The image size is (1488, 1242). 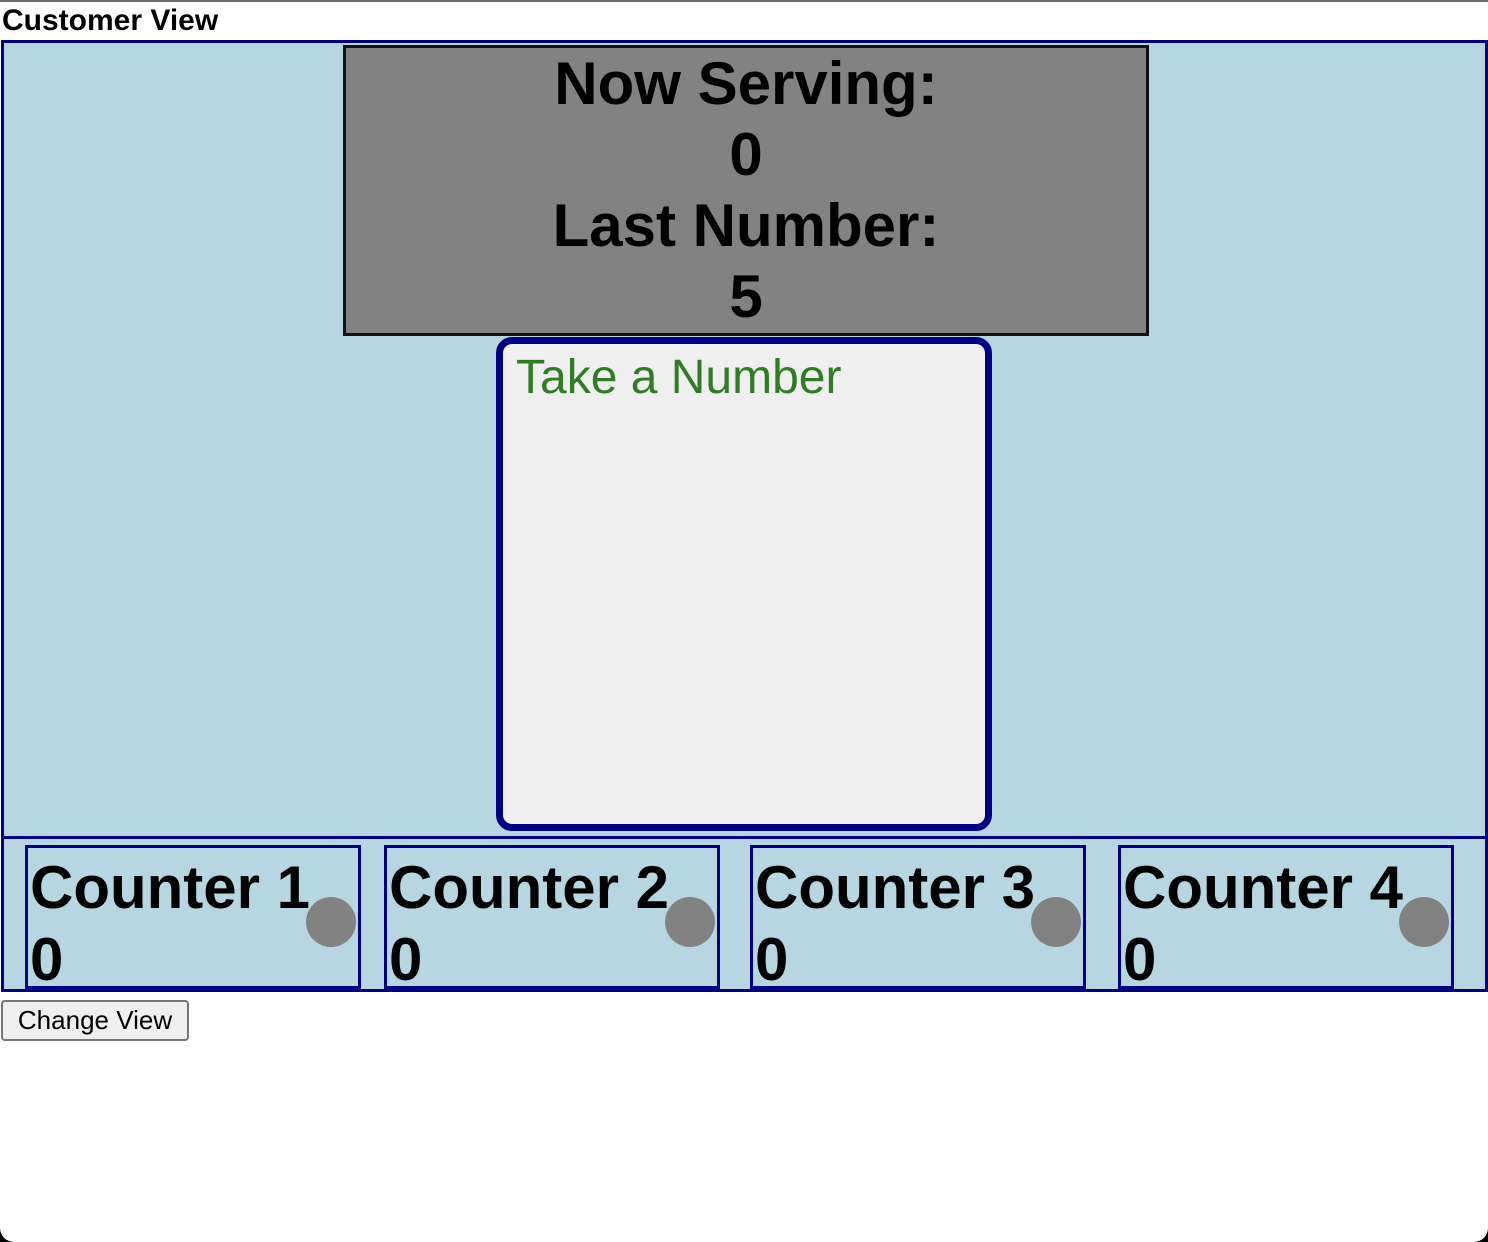 What do you see at coordinates (744, 1) in the screenshot?
I see `top-divider` at bounding box center [744, 1].